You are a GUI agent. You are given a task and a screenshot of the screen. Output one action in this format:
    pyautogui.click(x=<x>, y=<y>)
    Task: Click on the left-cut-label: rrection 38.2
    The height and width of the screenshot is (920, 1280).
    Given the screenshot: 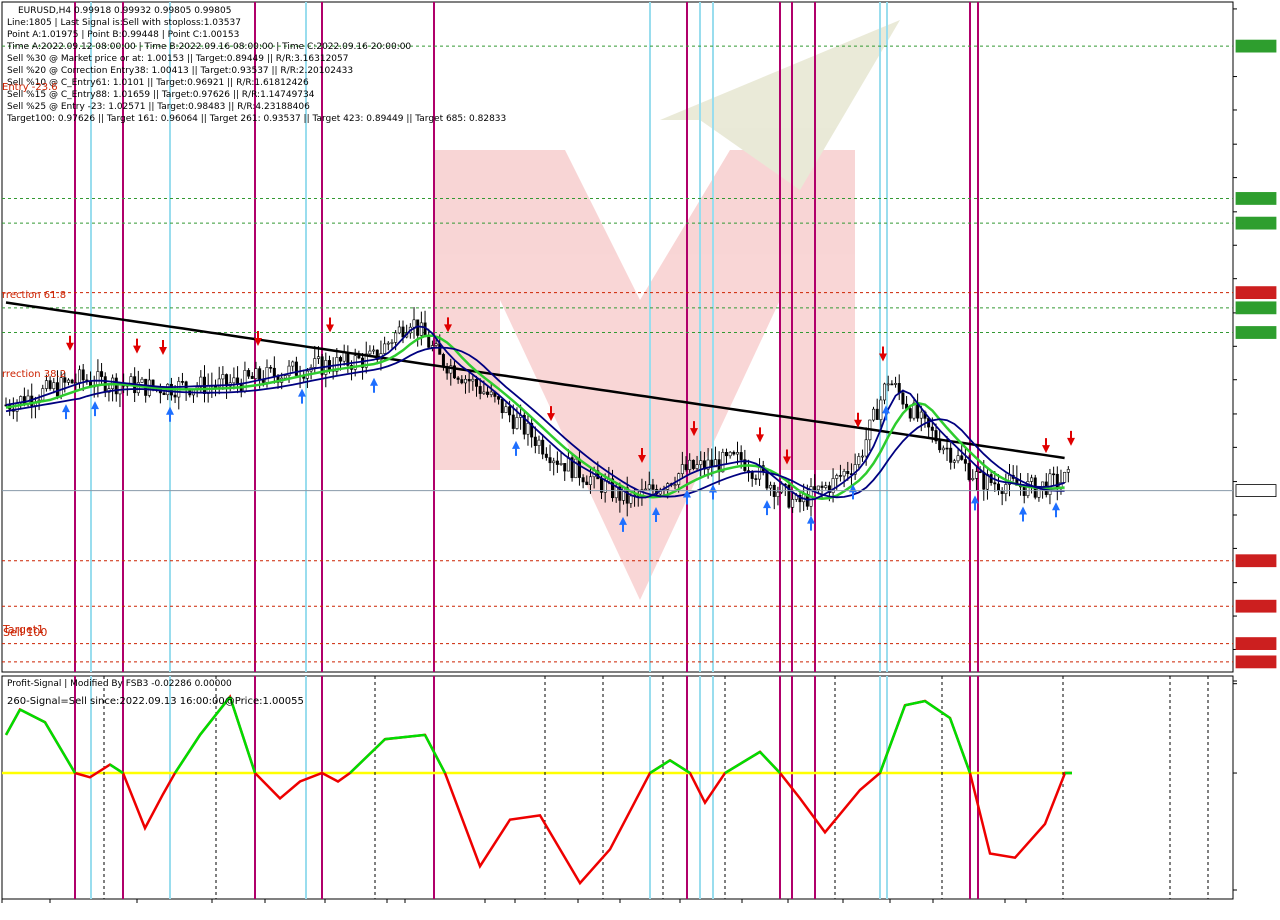 What is the action you would take?
    pyautogui.click(x=34, y=374)
    